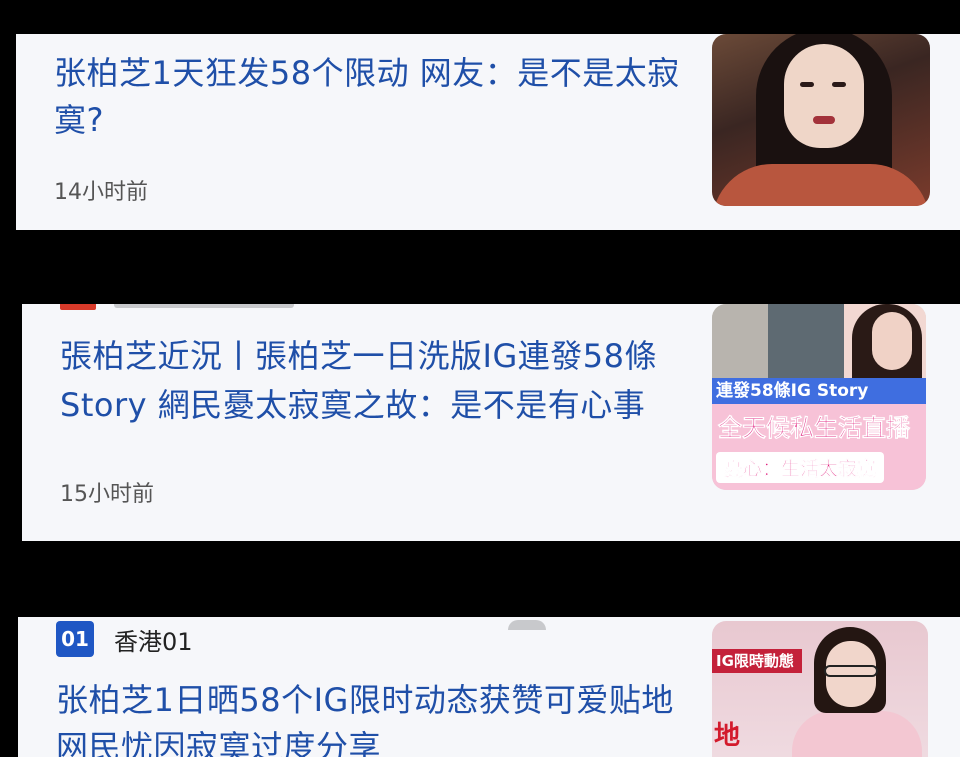  Describe the element at coordinates (204, 306) in the screenshot. I see `source-name-cropped` at that location.